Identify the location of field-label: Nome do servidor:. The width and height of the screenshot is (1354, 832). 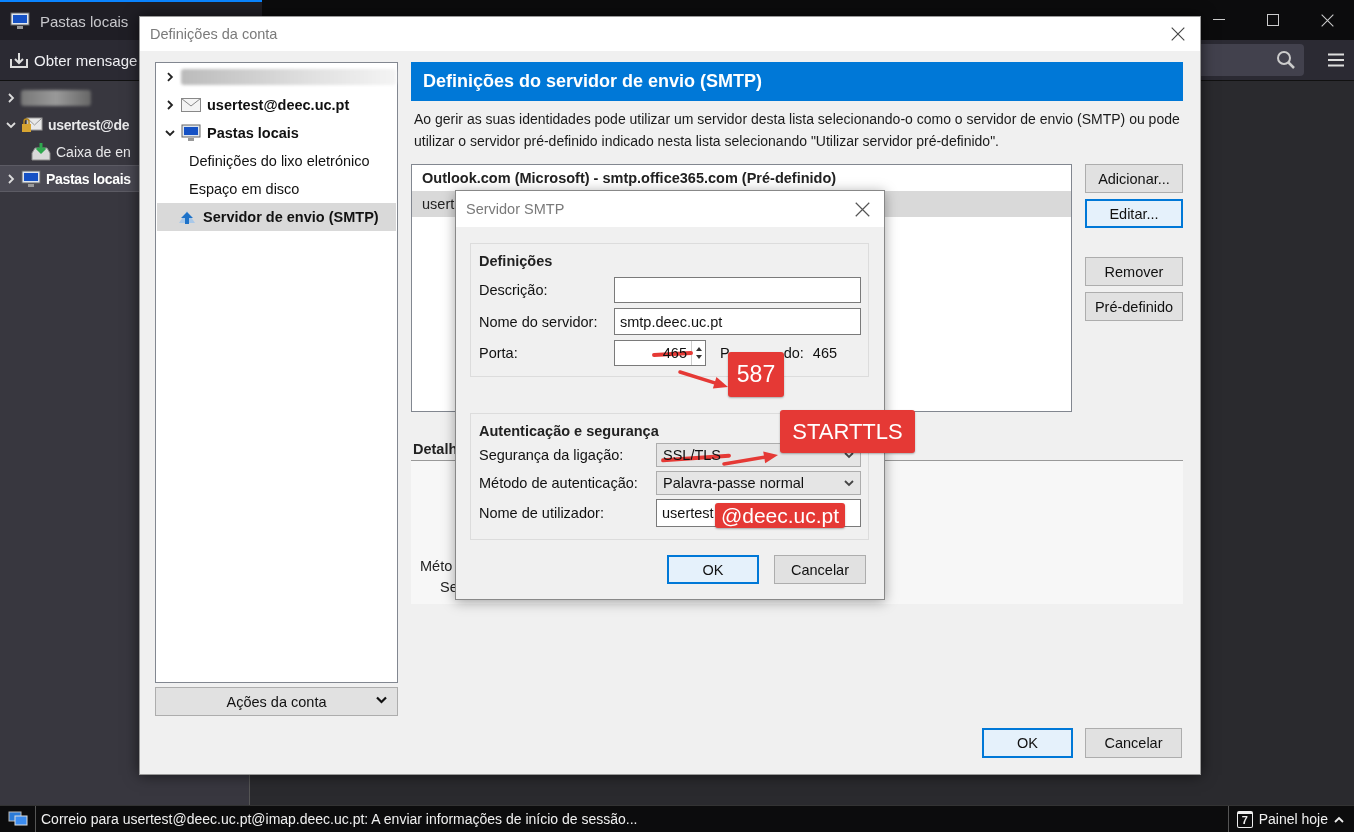
(539, 321).